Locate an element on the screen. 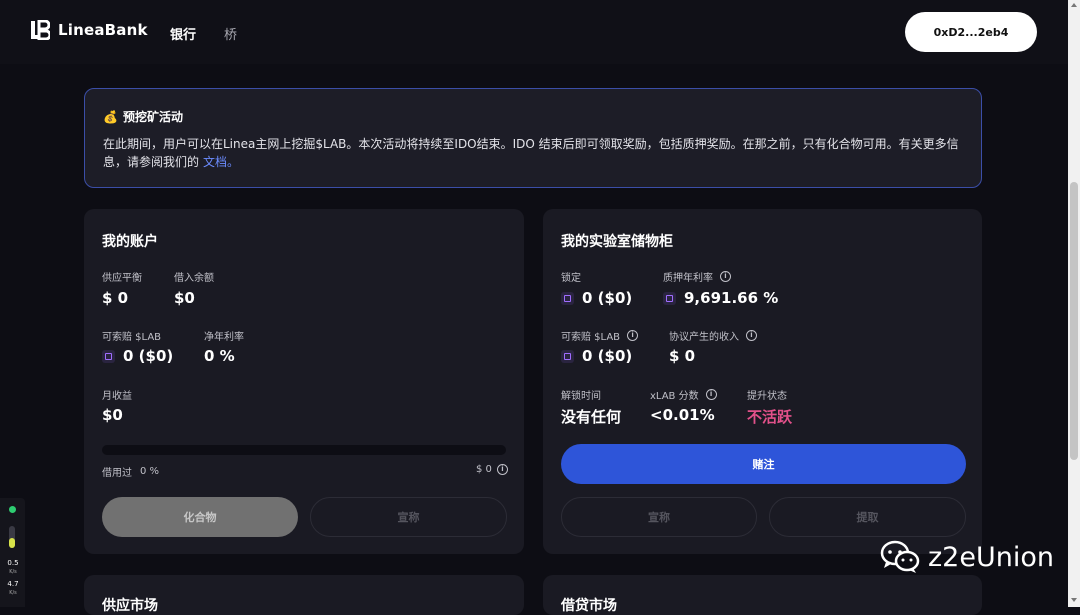  unlock-time-value: 没有任何 is located at coordinates (591, 417).